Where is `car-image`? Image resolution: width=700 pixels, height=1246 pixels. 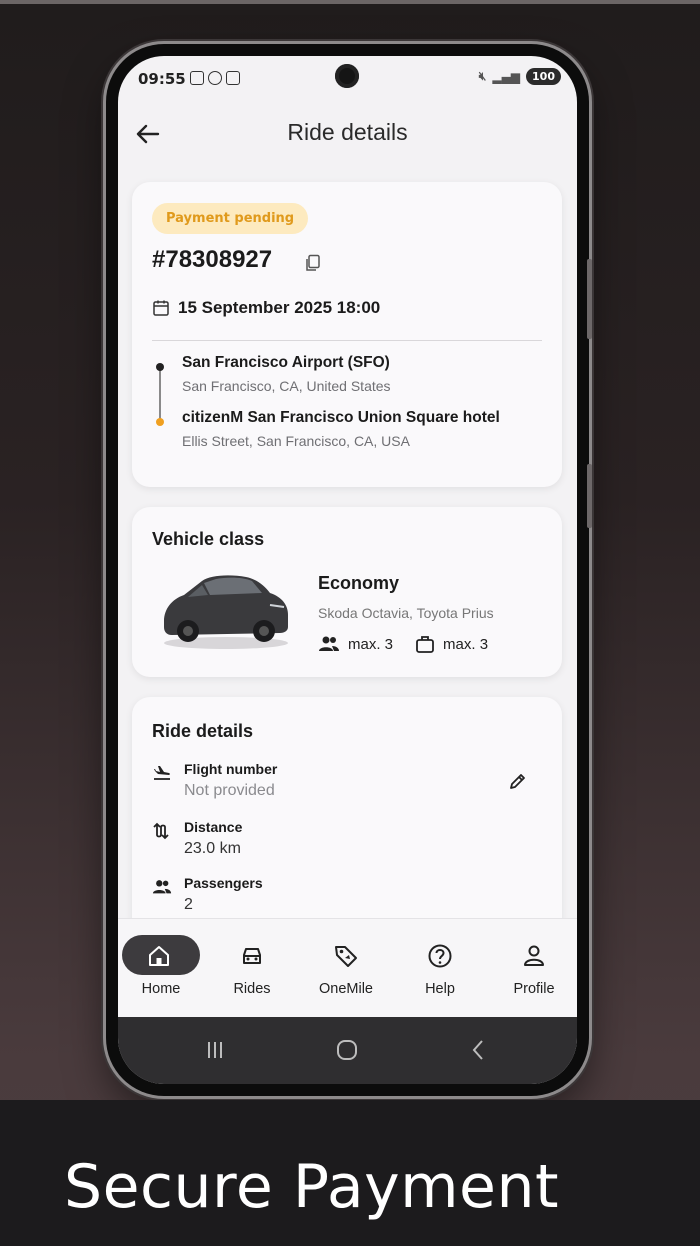
car-image is located at coordinates (226, 612).